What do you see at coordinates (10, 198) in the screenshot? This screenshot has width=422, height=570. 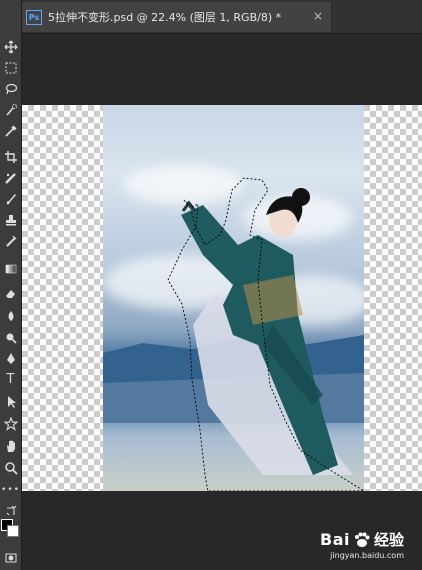 I see `brush-icon` at bounding box center [10, 198].